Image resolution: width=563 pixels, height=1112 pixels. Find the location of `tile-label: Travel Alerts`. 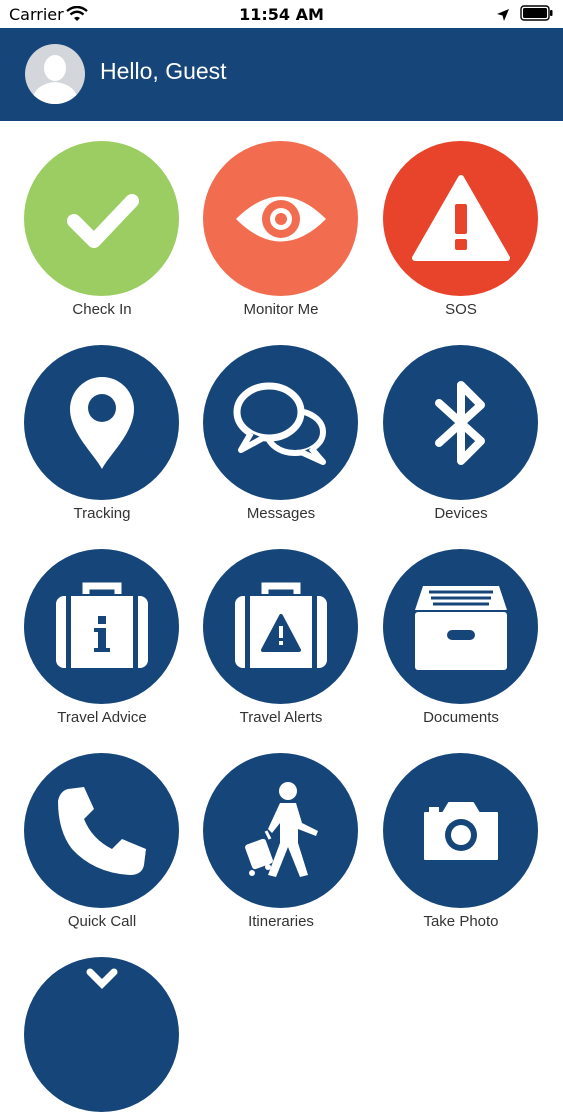

tile-label: Travel Alerts is located at coordinates (281, 717).